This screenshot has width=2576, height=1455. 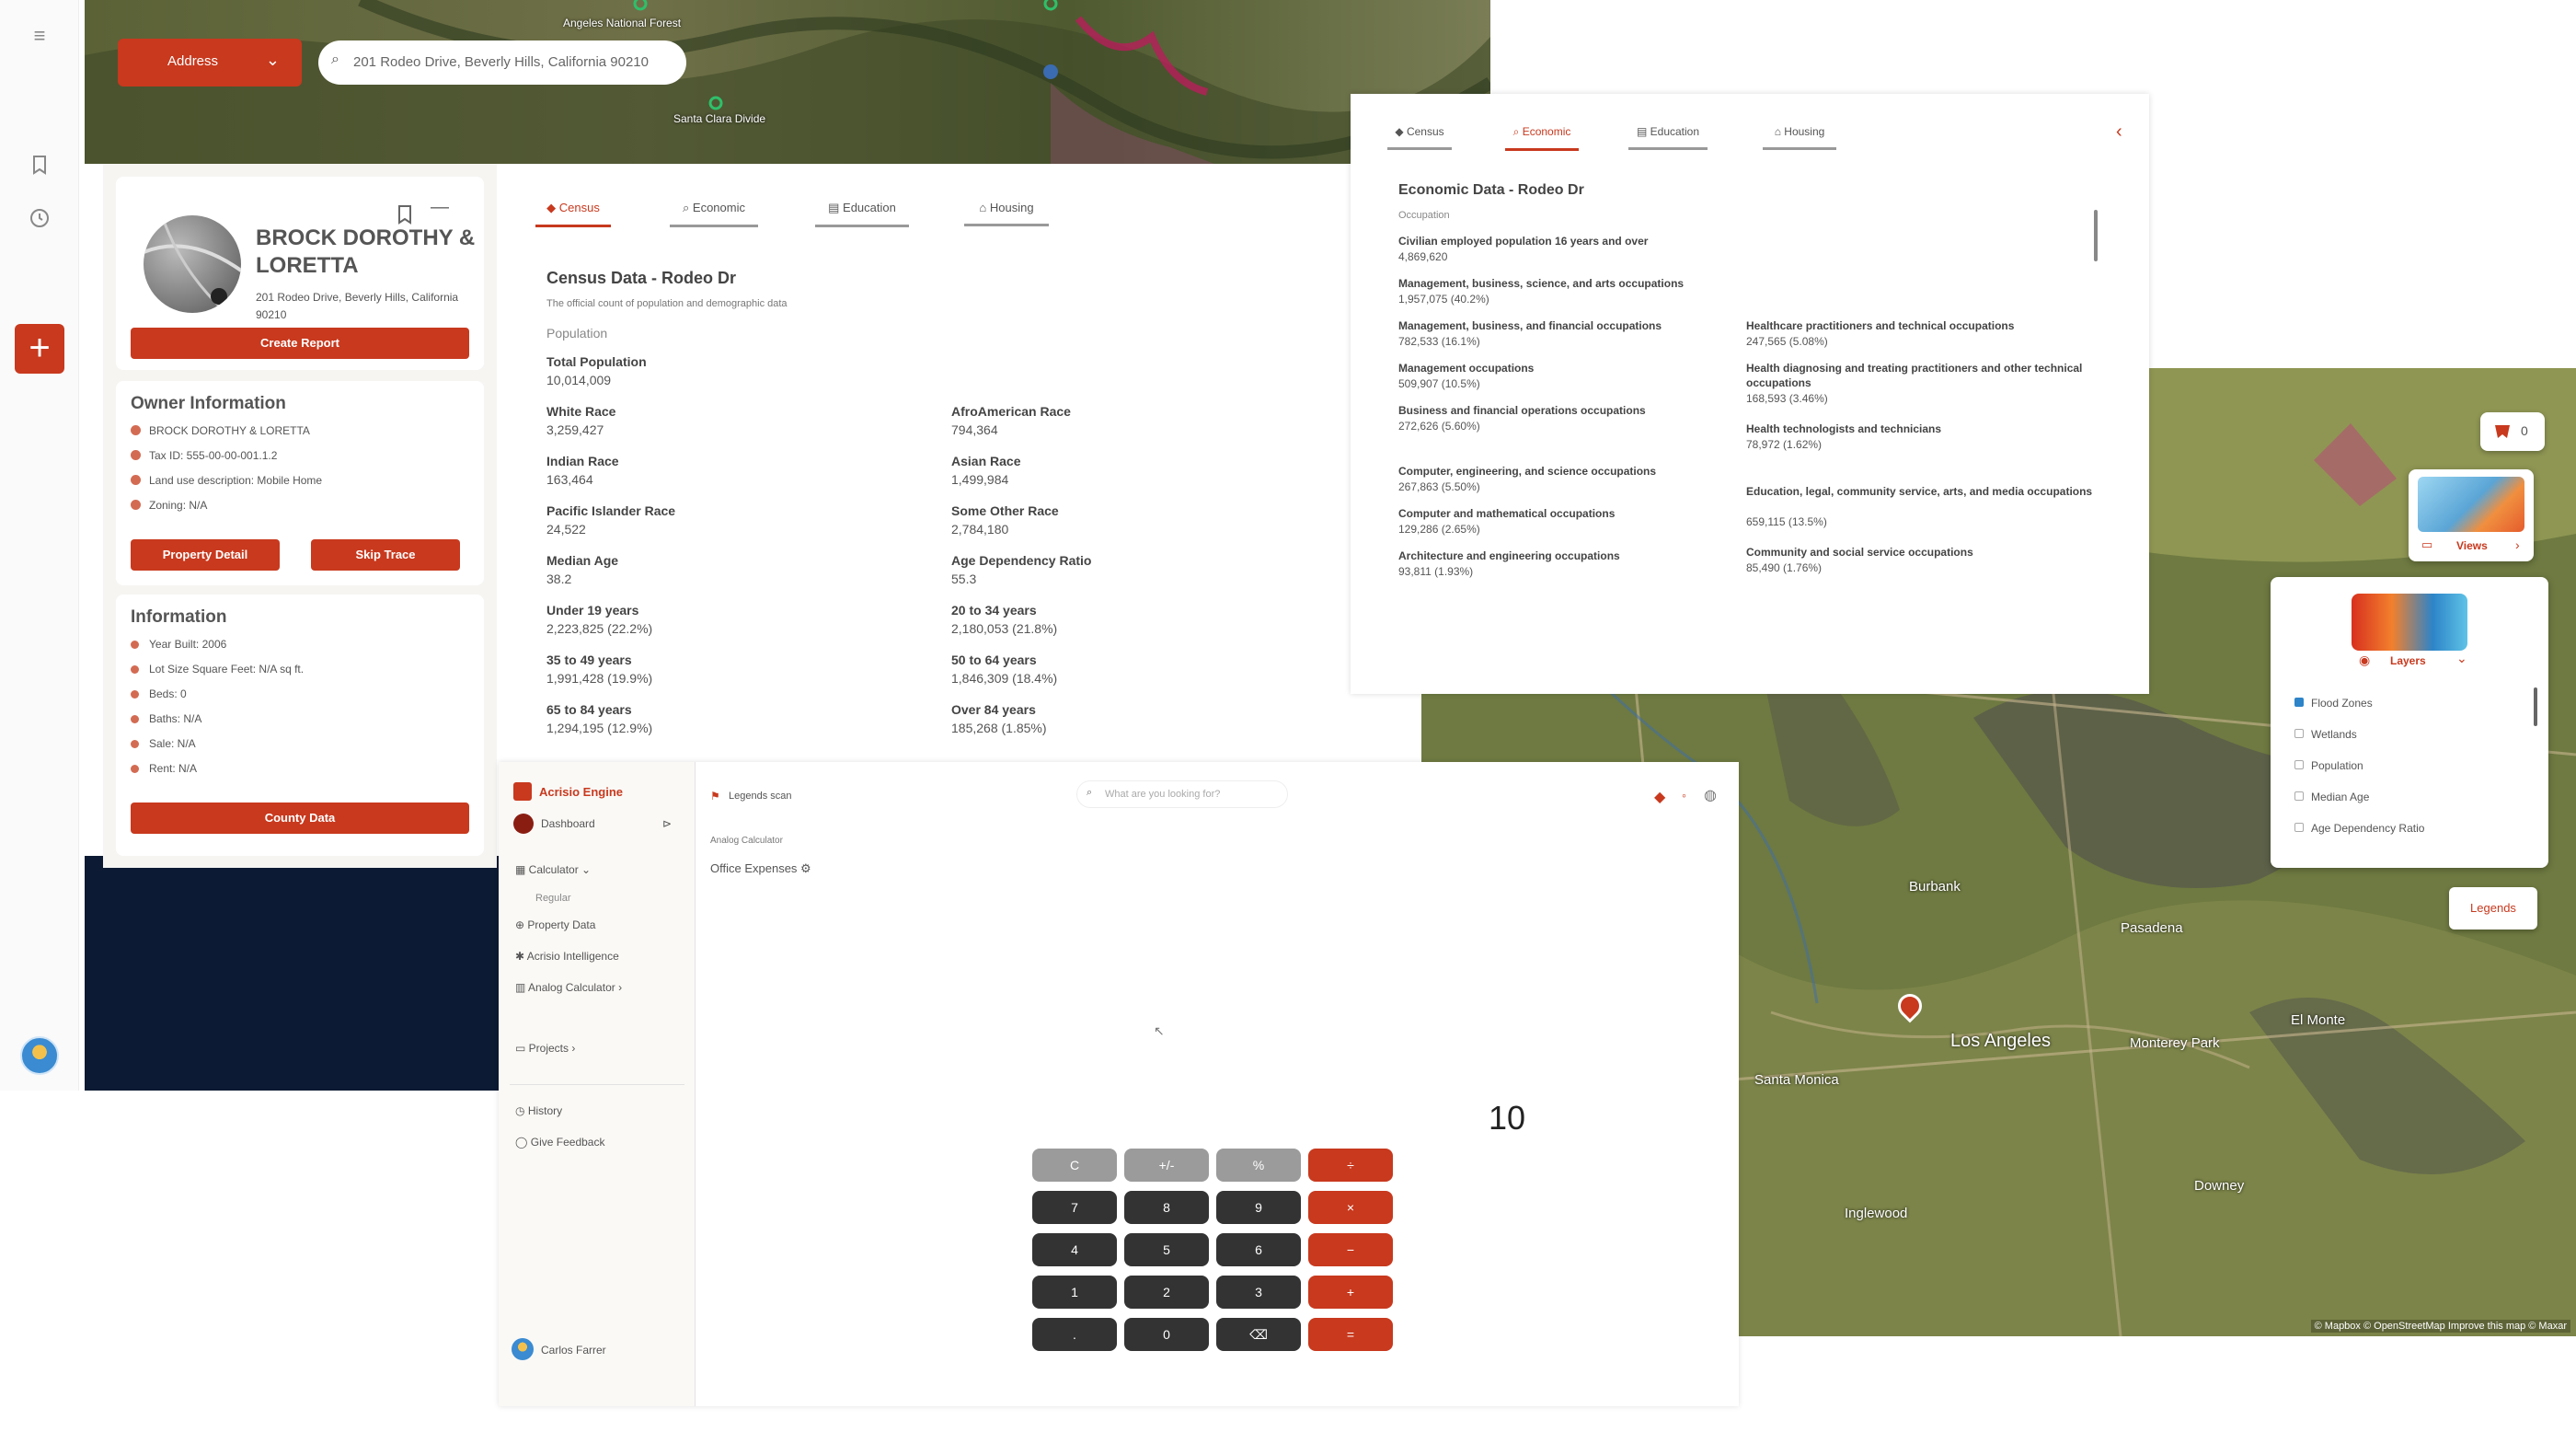 I want to click on calc-key: 9, so click(x=1258, y=1207).